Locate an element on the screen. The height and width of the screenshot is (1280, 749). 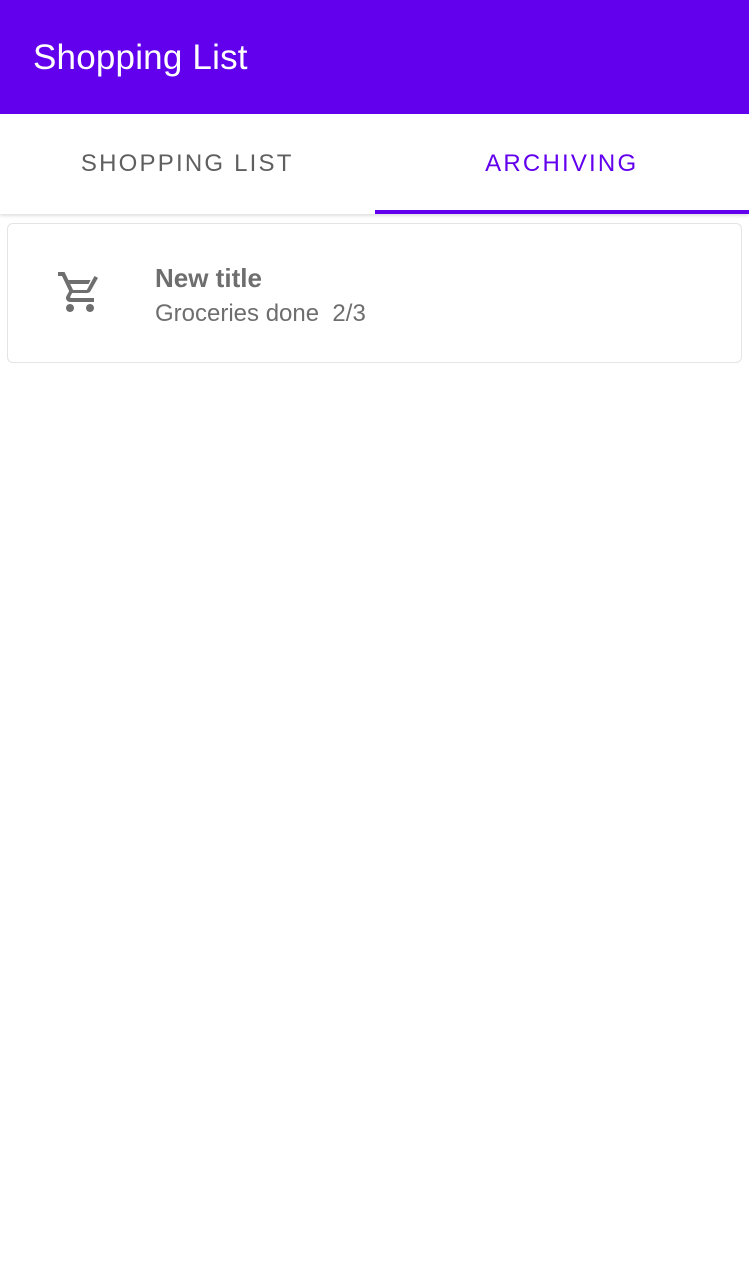
tab-bar: SHOPPING LIST ARCHIVING is located at coordinates (374, 164).